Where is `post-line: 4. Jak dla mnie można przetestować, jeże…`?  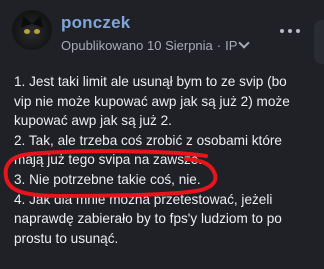
post-line: 4. Jak dla mnie można przetestować, jeże… is located at coordinates (143, 199).